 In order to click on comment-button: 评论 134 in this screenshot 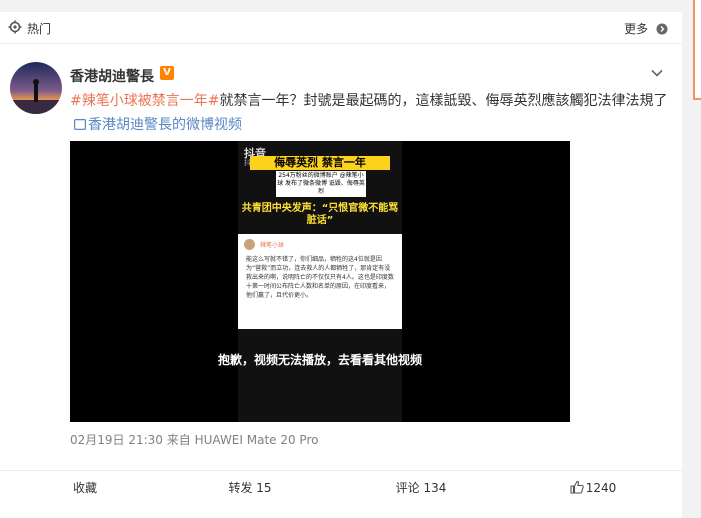, I will do `click(421, 488)`.